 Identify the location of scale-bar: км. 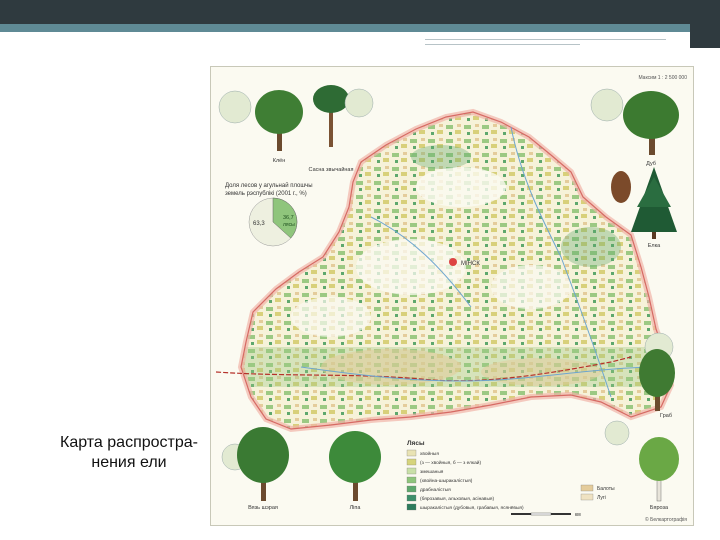
(546, 515).